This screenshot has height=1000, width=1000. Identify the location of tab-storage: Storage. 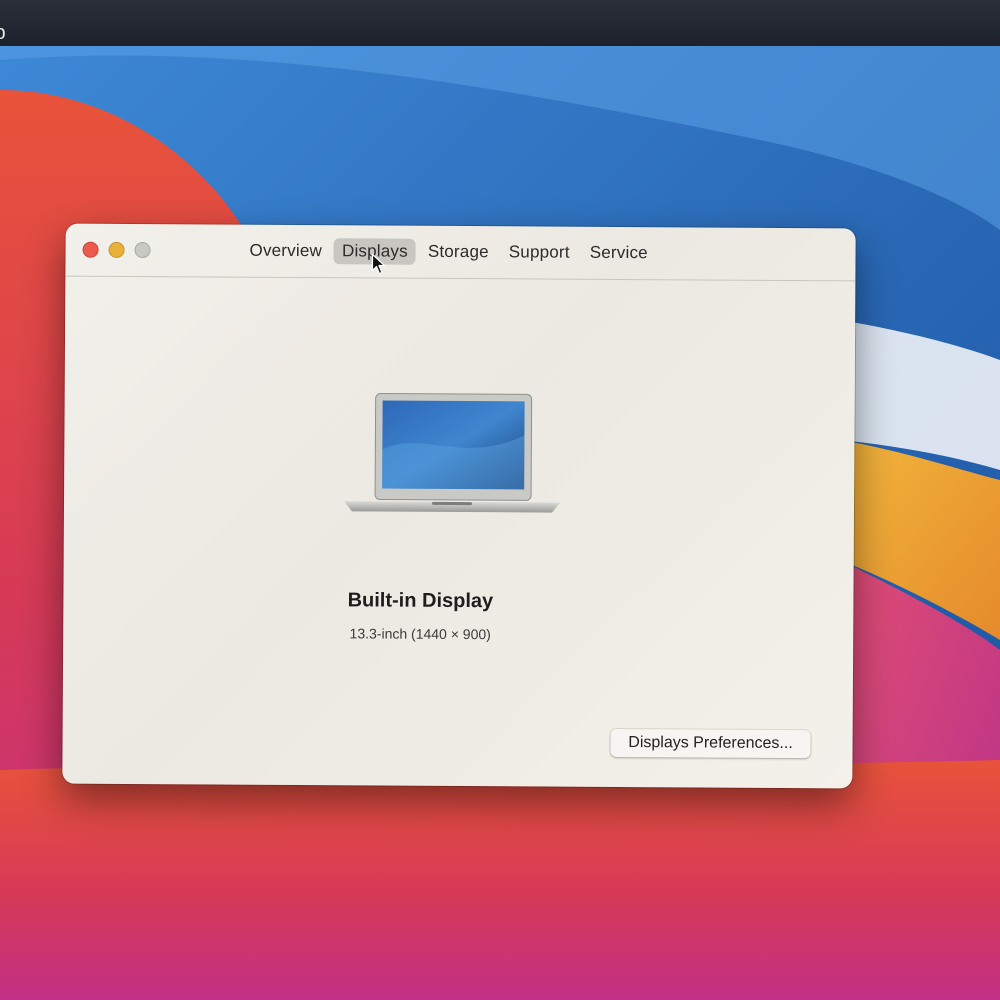
(458, 252).